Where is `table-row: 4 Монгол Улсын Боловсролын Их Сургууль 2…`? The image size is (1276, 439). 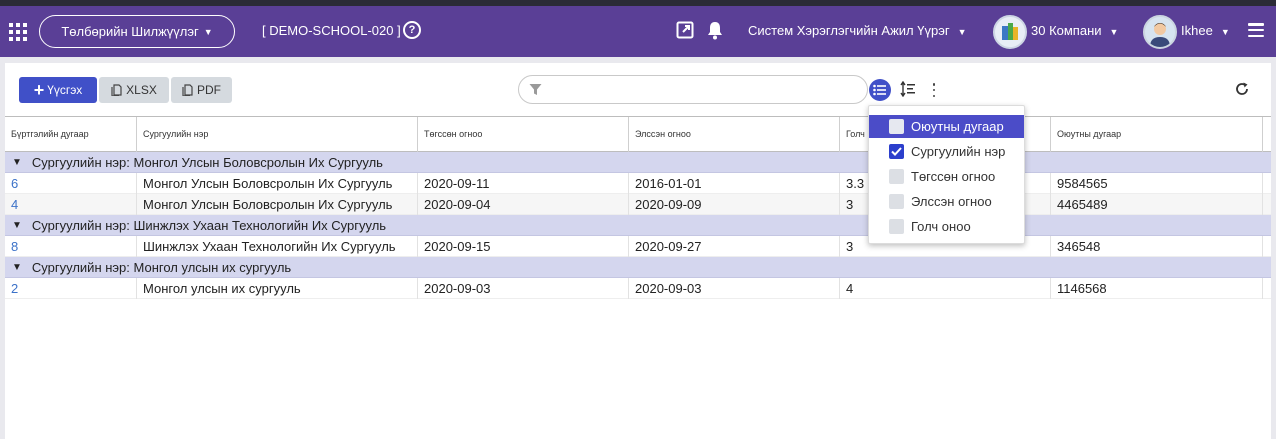 table-row: 4 Монгол Улсын Боловсролын Их Сургууль 2… is located at coordinates (638, 204).